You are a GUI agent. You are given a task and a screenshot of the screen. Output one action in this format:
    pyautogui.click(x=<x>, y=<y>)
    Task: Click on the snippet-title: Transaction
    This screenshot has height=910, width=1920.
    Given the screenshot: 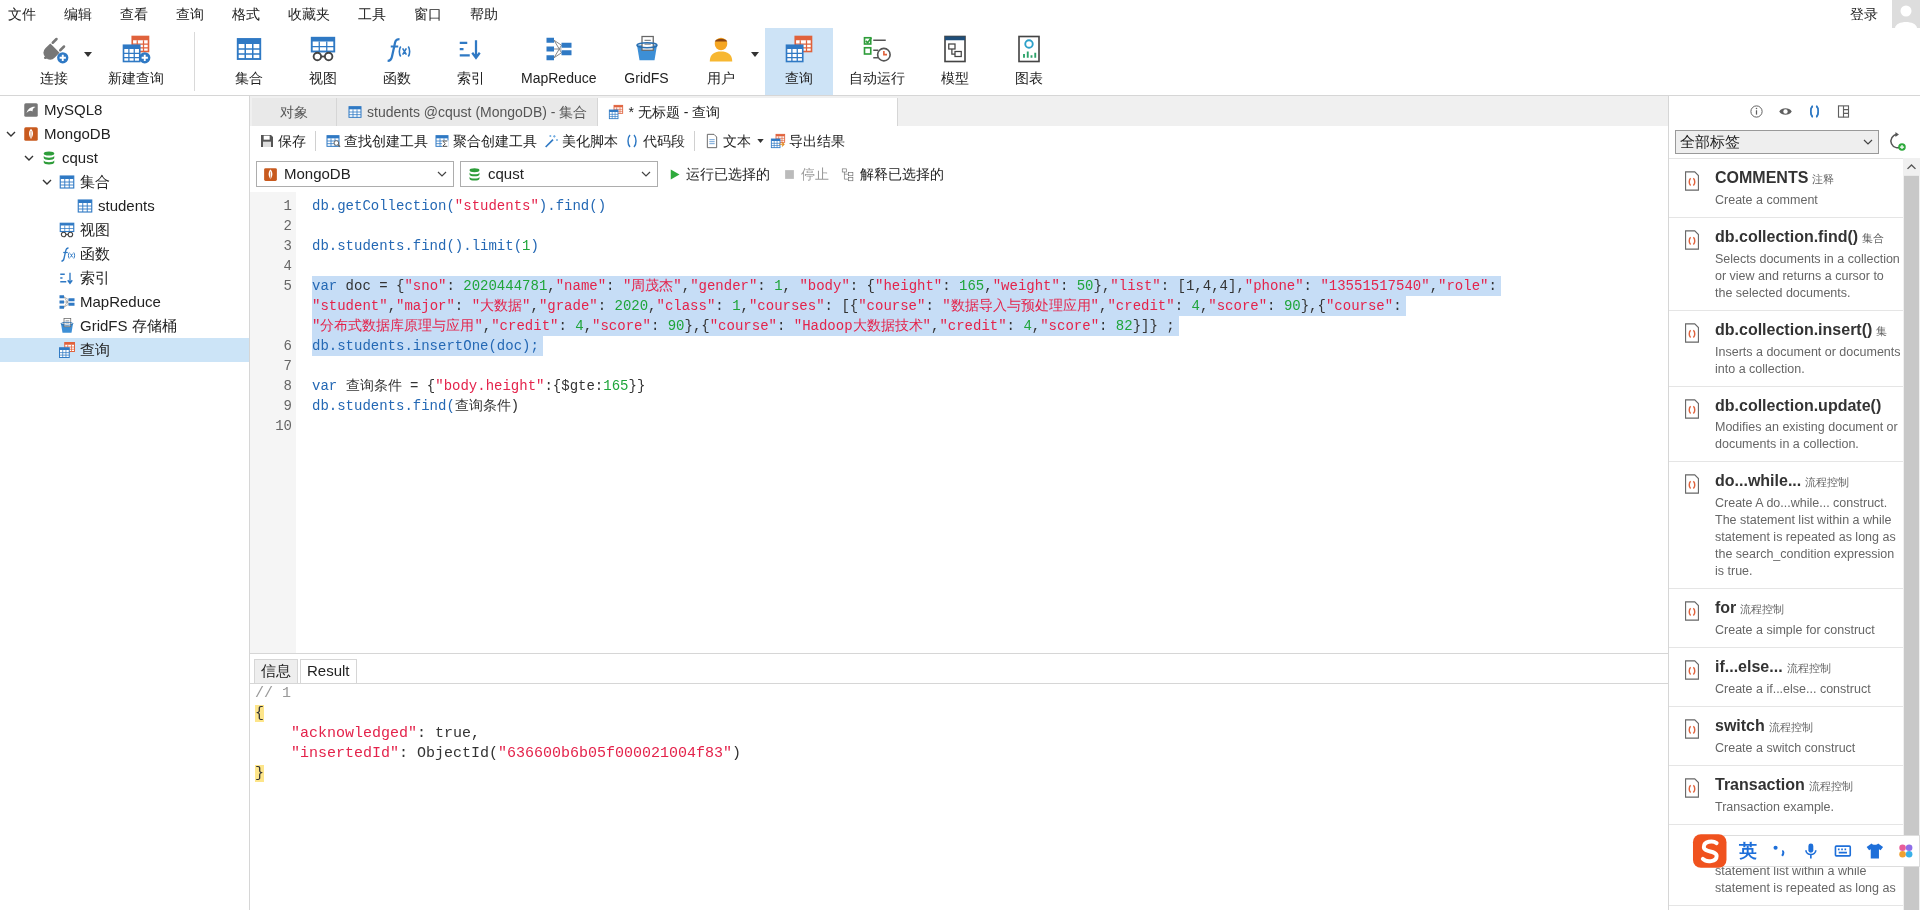 What is the action you would take?
    pyautogui.click(x=1760, y=784)
    